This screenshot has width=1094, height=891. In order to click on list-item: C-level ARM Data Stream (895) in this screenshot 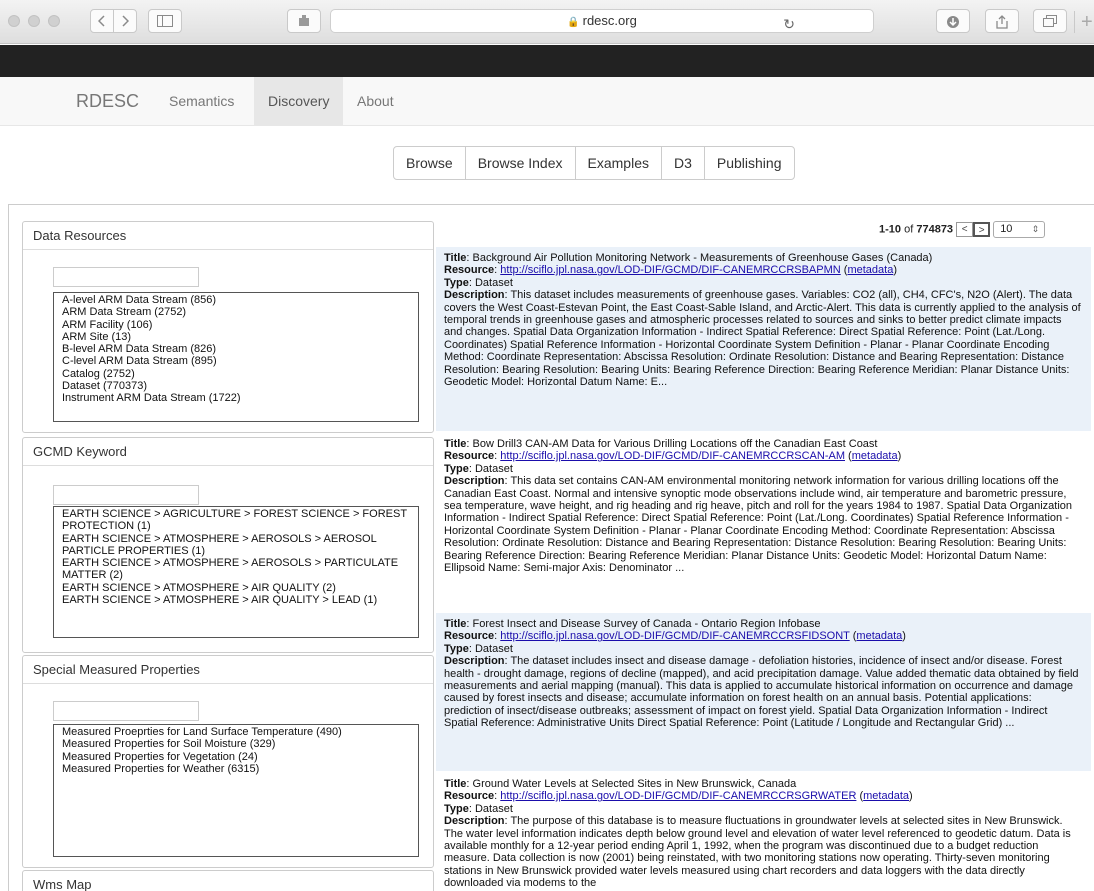, I will do `click(236, 361)`.